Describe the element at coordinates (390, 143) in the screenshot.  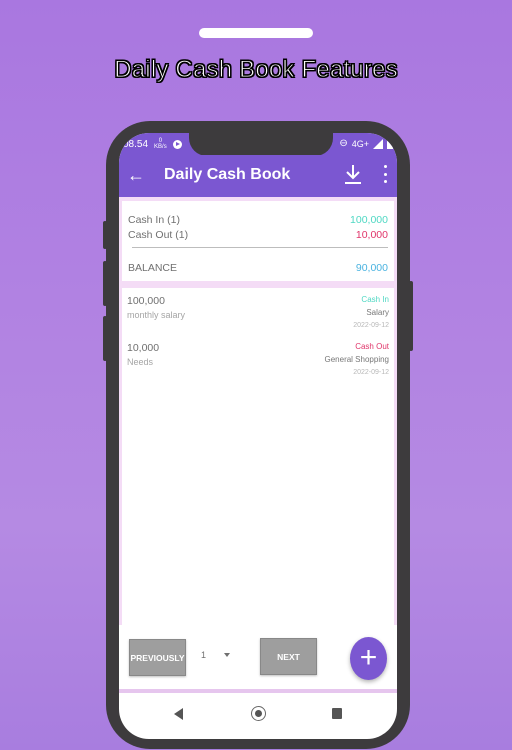
I see `battery-icon` at that location.